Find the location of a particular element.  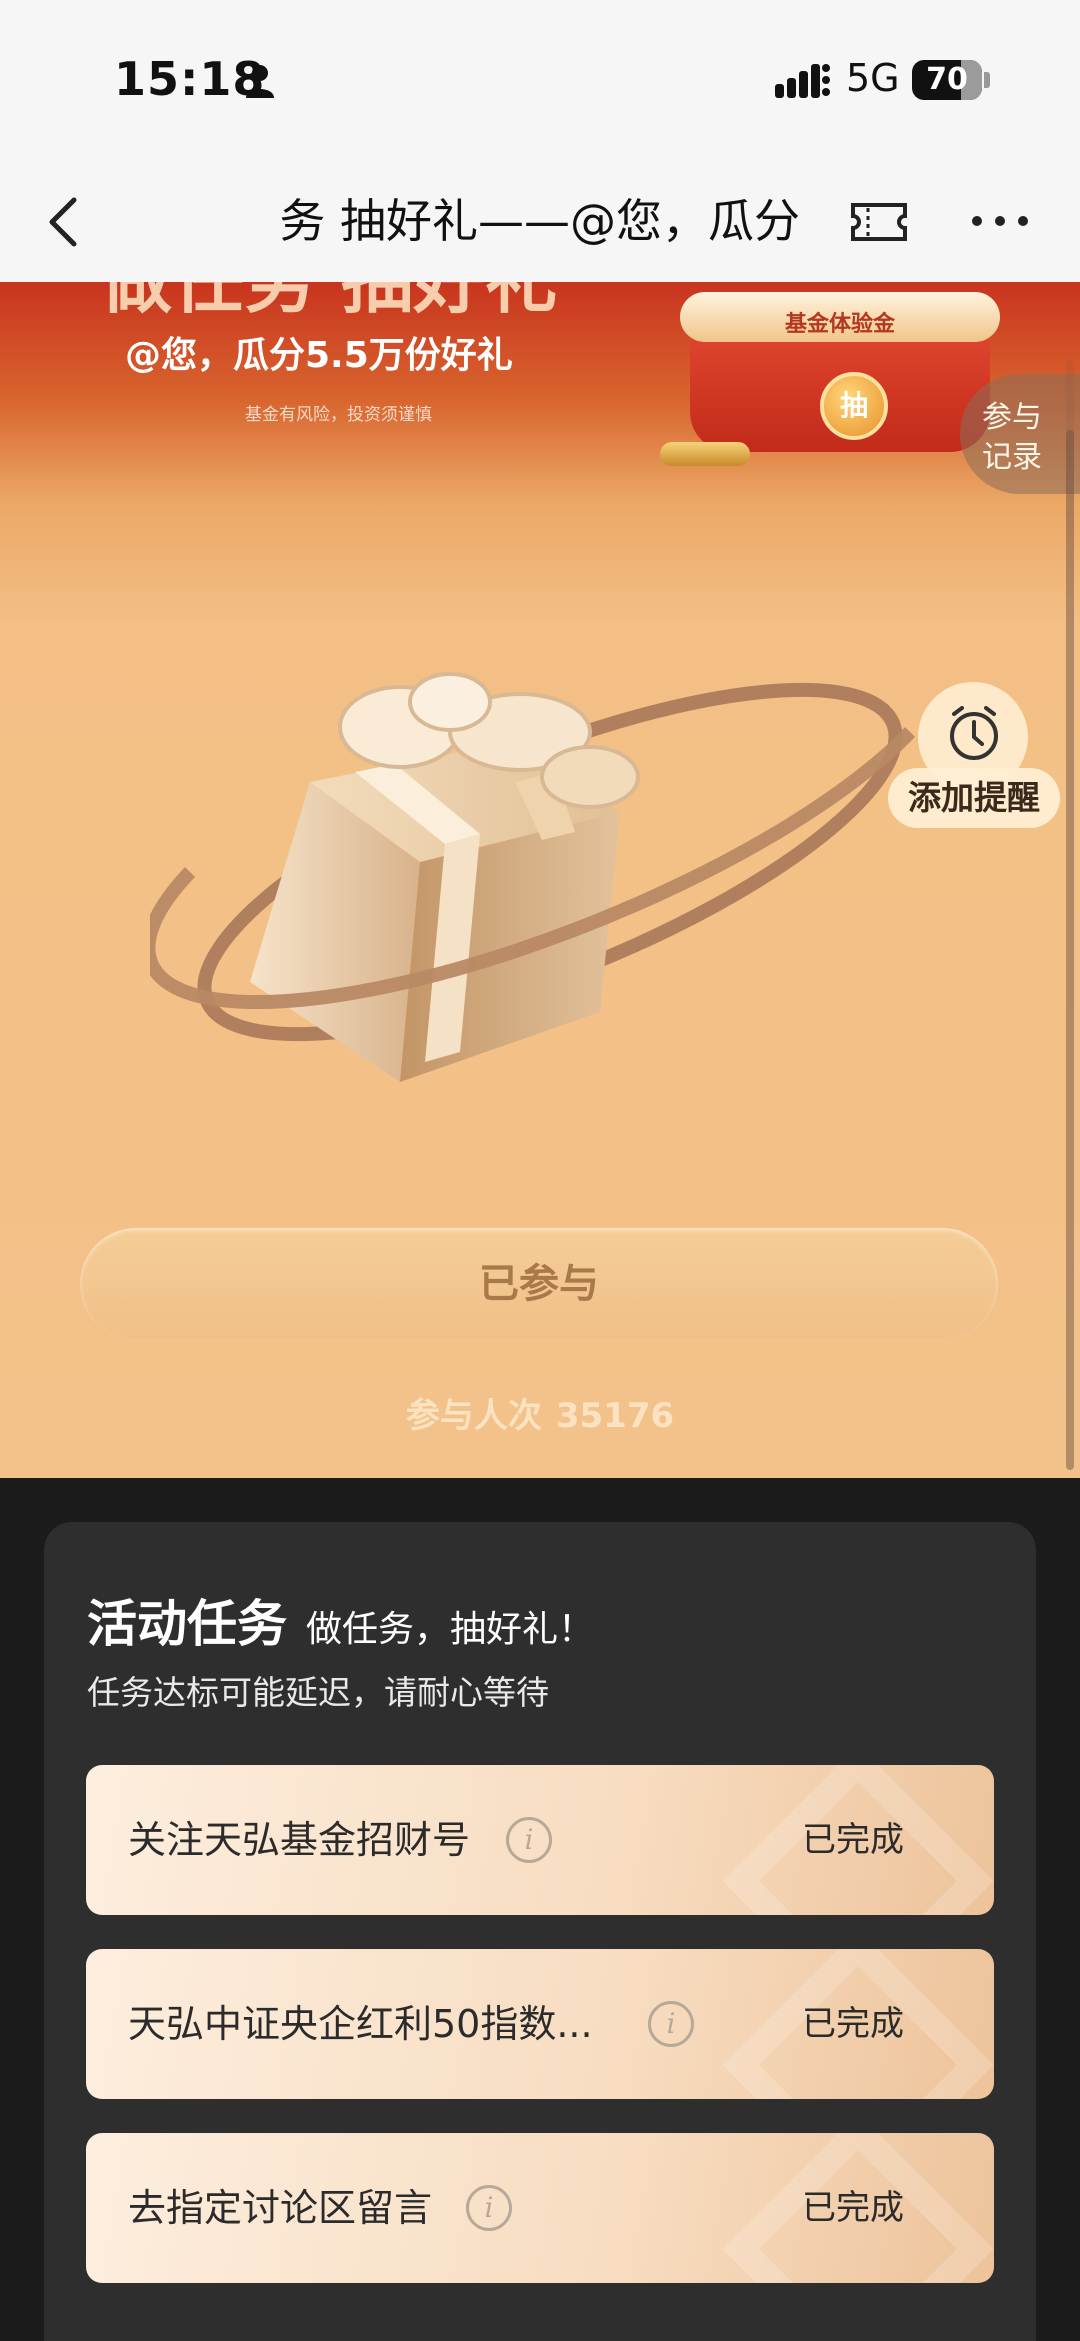

gift-box-illustration is located at coordinates (533, 877).